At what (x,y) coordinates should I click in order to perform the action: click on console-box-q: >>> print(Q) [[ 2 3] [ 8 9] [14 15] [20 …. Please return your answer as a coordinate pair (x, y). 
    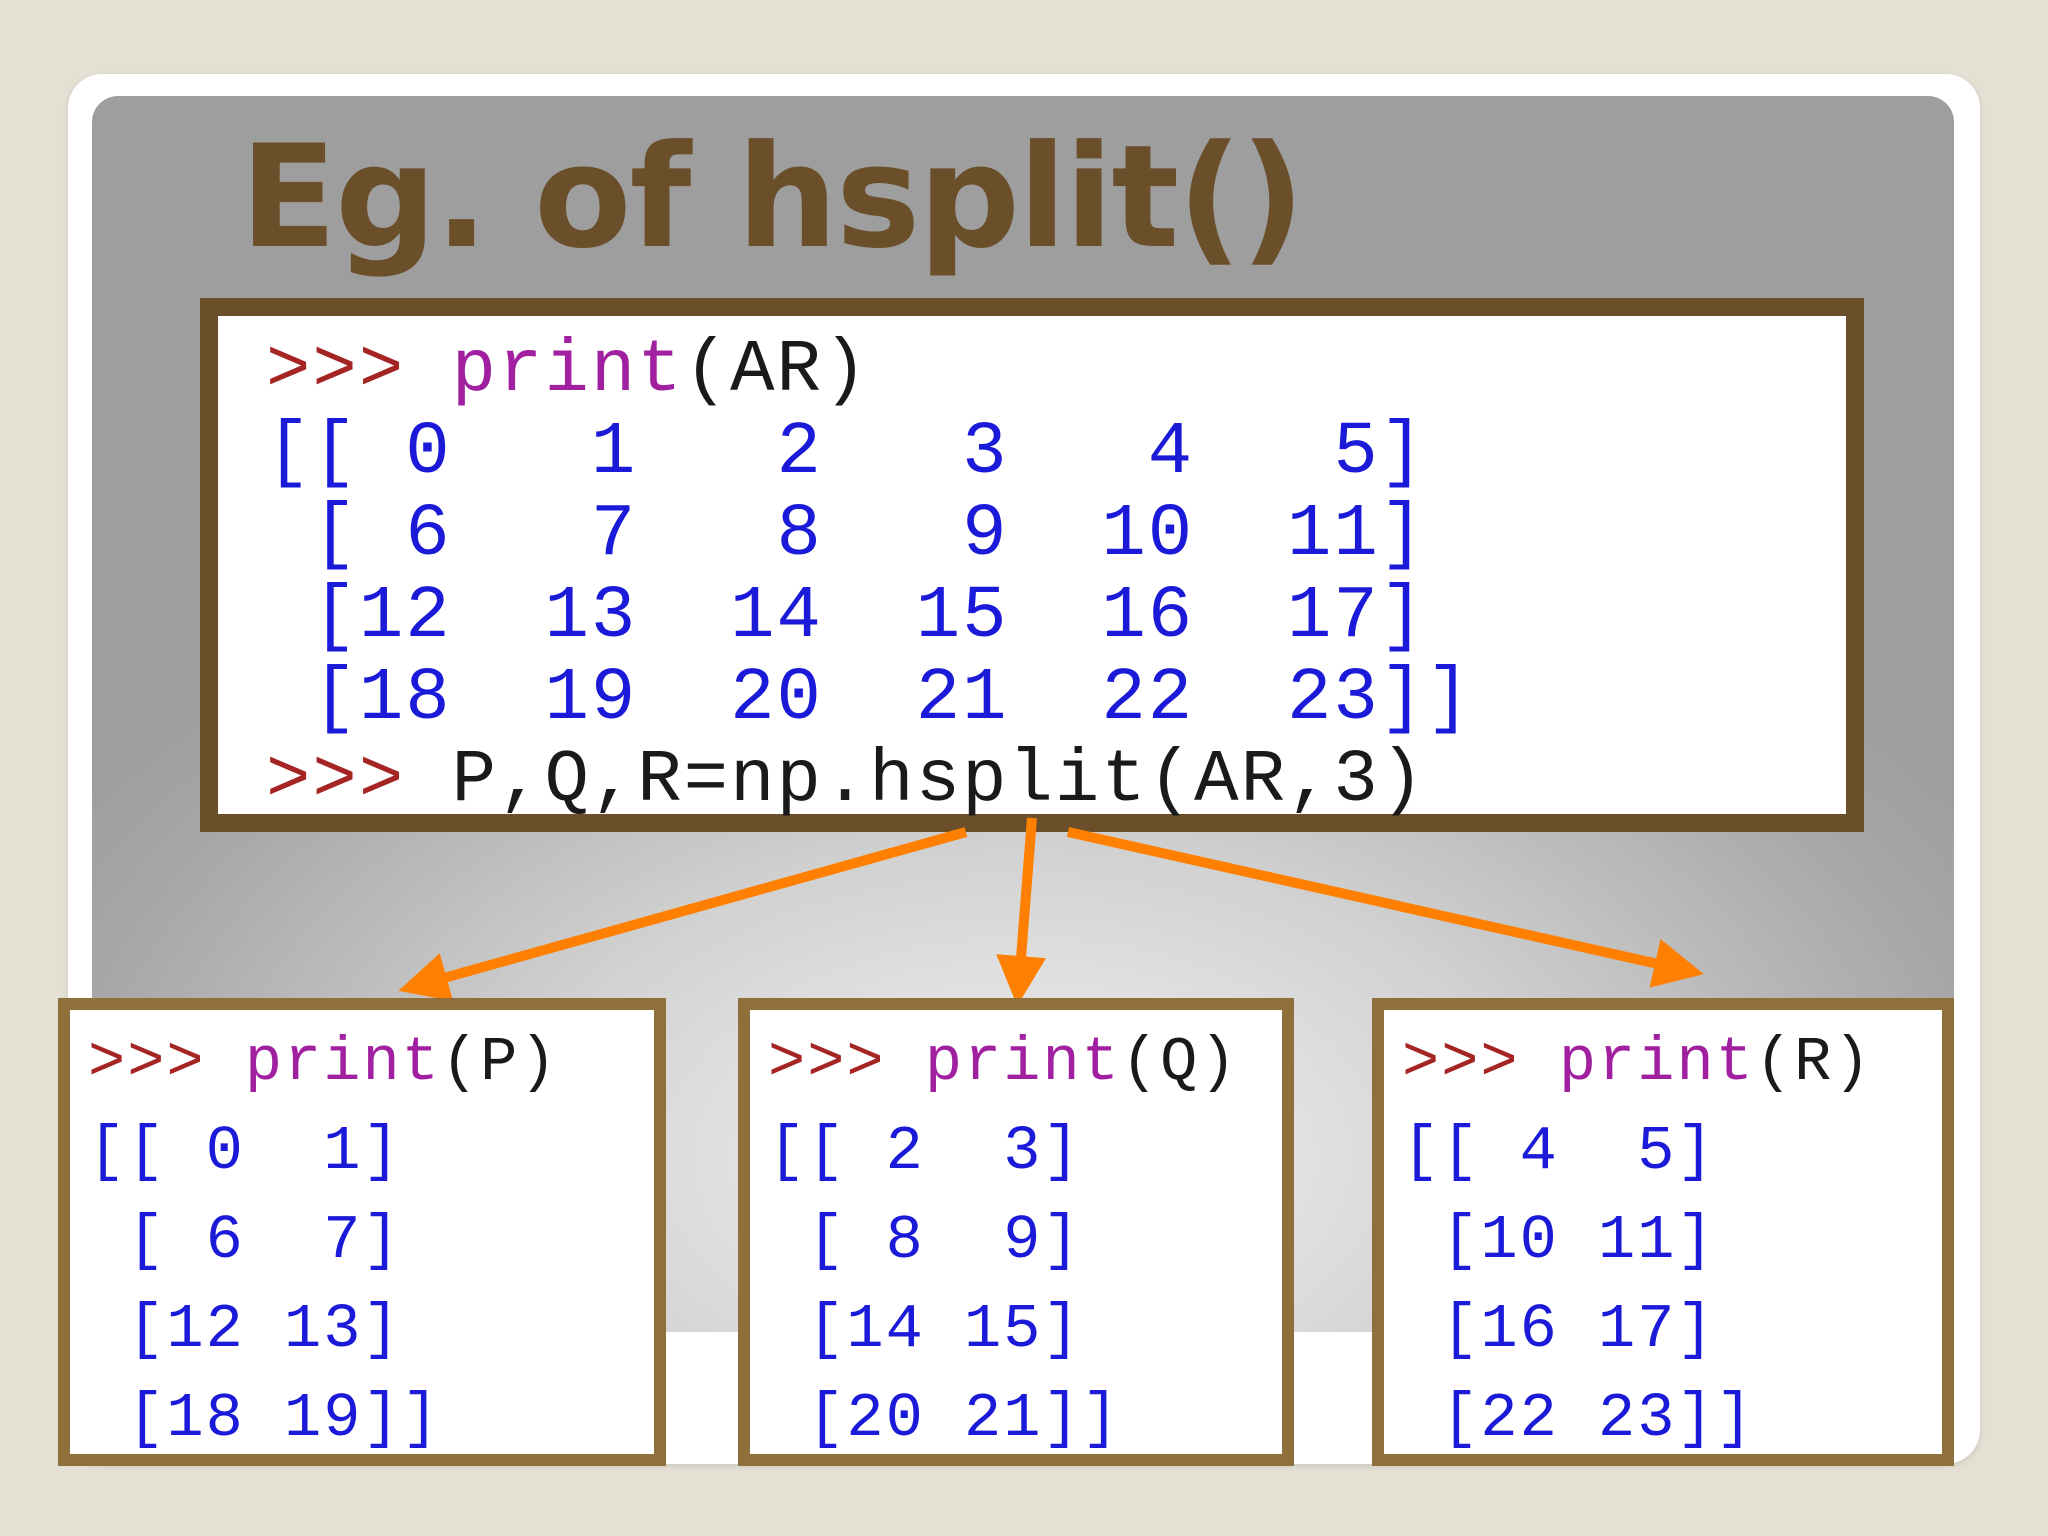
    Looking at the image, I should click on (1016, 1232).